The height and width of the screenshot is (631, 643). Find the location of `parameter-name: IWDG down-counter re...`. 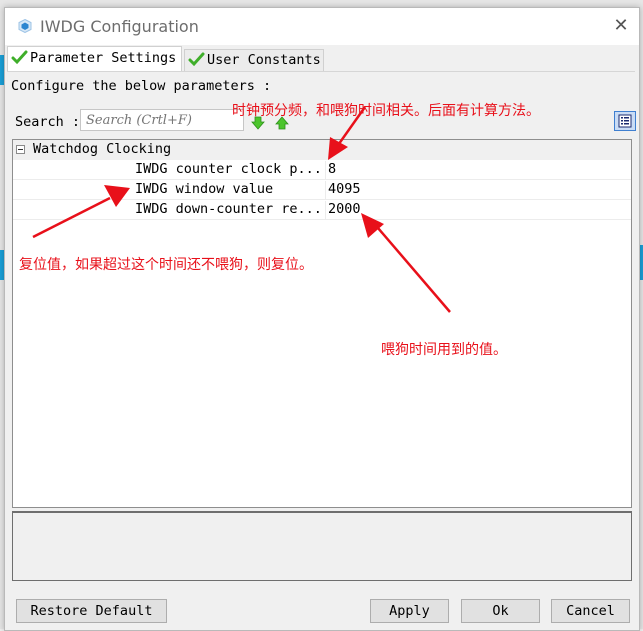

parameter-name: IWDG down-counter re... is located at coordinates (228, 209).